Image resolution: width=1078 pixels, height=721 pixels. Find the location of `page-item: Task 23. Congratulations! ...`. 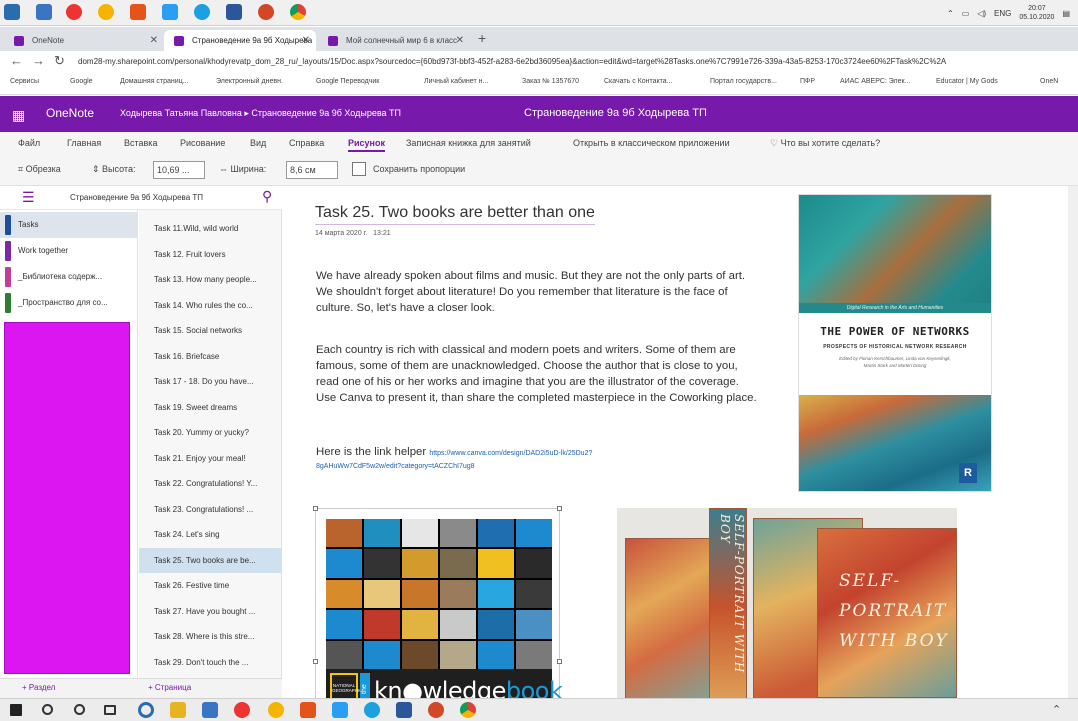

page-item: Task 23. Congratulations! ... is located at coordinates (210, 509).